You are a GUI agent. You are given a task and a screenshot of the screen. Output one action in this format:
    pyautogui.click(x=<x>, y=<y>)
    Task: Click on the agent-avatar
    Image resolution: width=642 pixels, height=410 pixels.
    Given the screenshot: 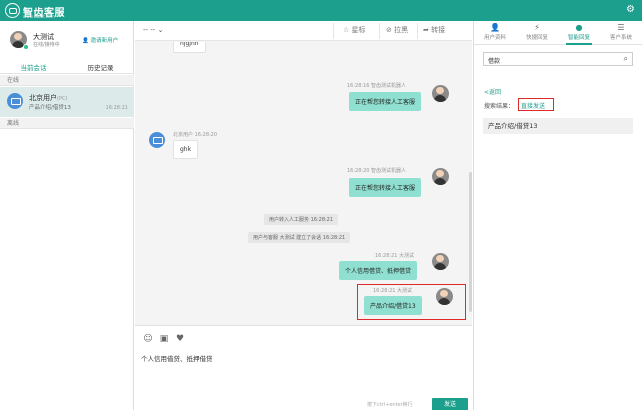 What is the action you would take?
    pyautogui.click(x=440, y=261)
    